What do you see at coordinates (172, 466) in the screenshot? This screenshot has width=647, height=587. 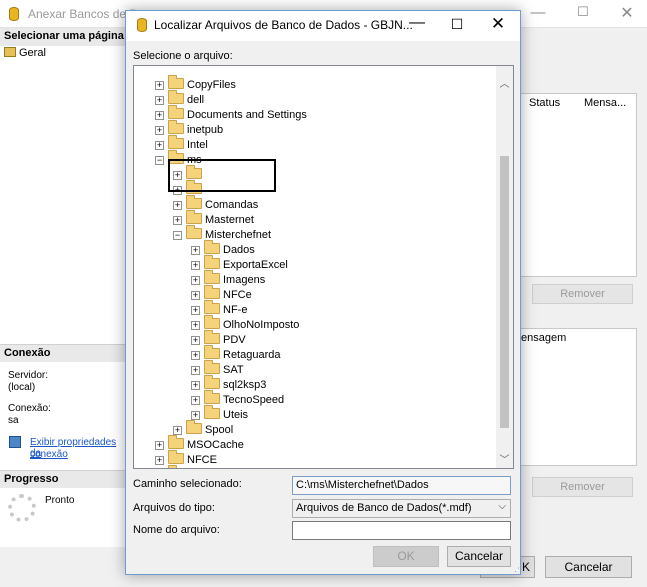 I see `tree-node: +--NFCE` at bounding box center [172, 466].